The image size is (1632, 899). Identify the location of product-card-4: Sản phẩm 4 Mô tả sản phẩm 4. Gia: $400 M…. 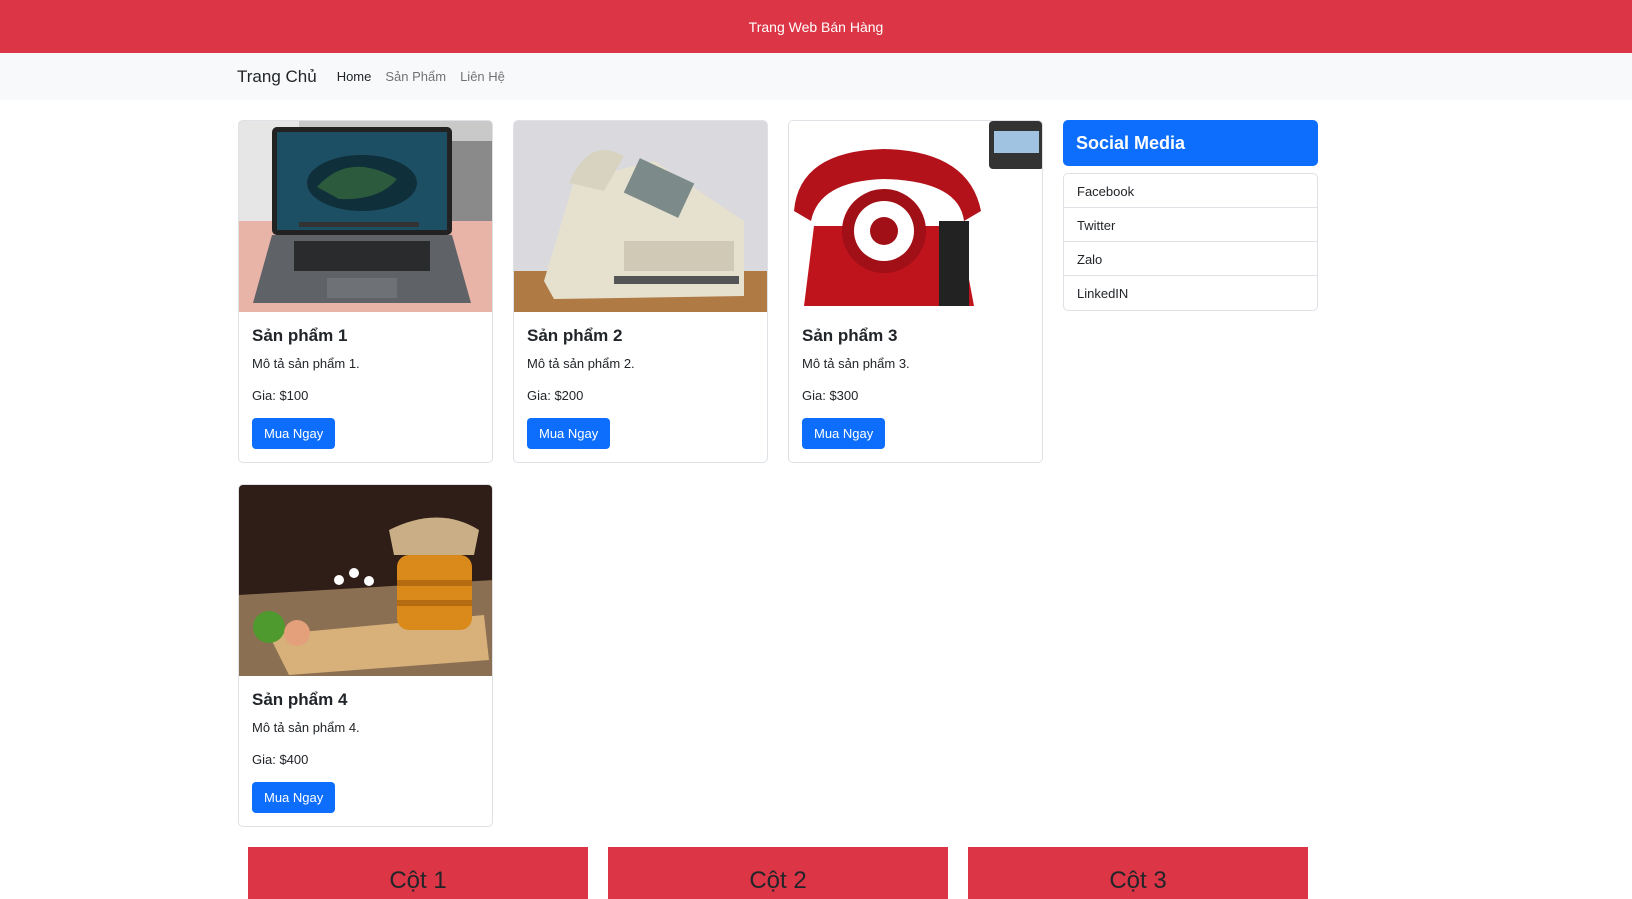
(365, 655).